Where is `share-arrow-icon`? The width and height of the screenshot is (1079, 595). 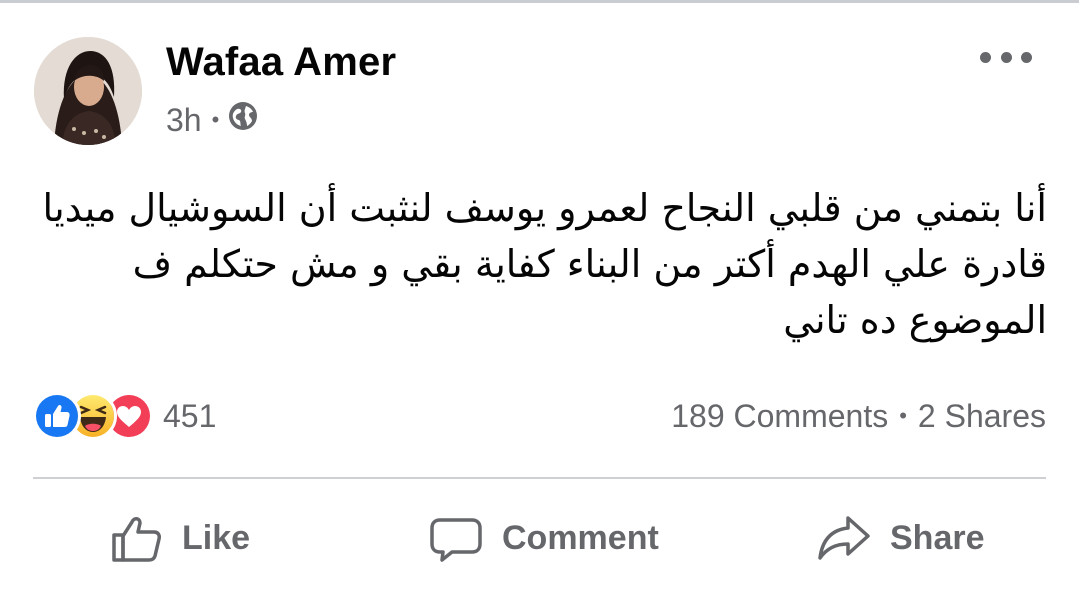 share-arrow-icon is located at coordinates (844, 538).